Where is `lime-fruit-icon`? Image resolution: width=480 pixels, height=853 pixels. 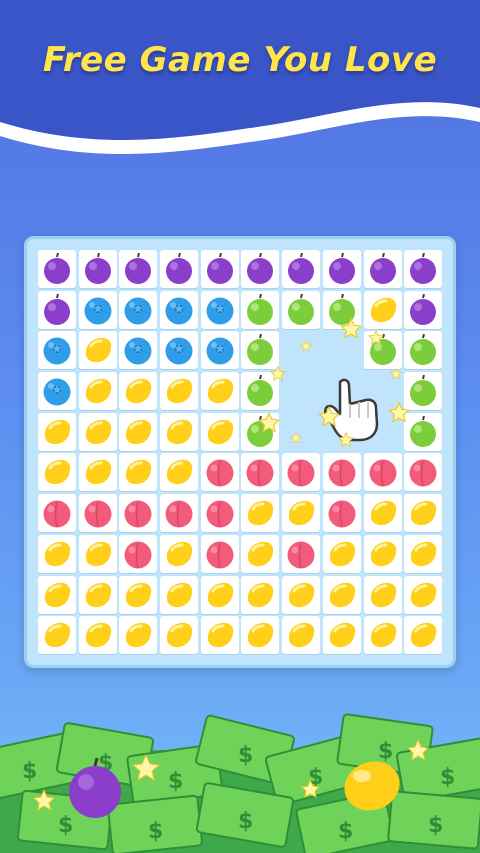
lime-fruit-icon is located at coordinates (423, 431).